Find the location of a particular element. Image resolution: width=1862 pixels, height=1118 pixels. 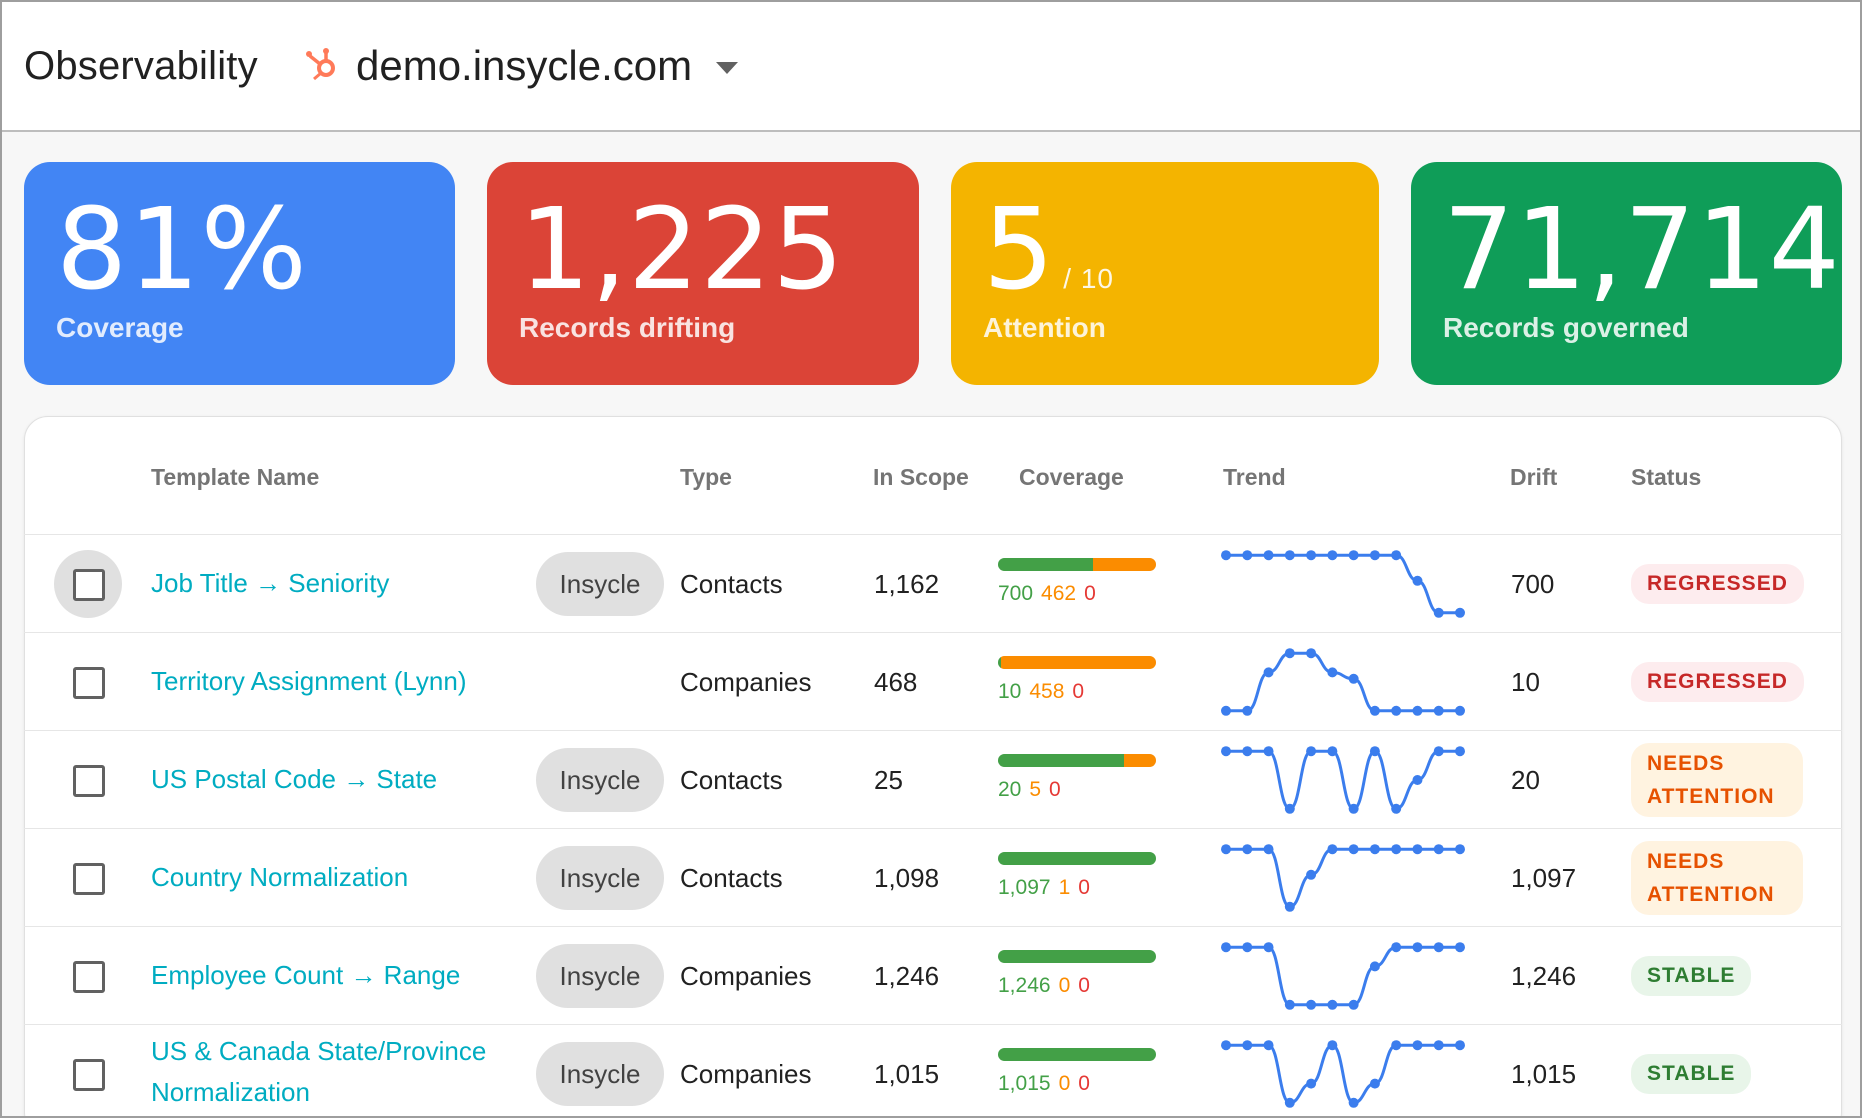

column-header-drift: Drift is located at coordinates (1533, 477).